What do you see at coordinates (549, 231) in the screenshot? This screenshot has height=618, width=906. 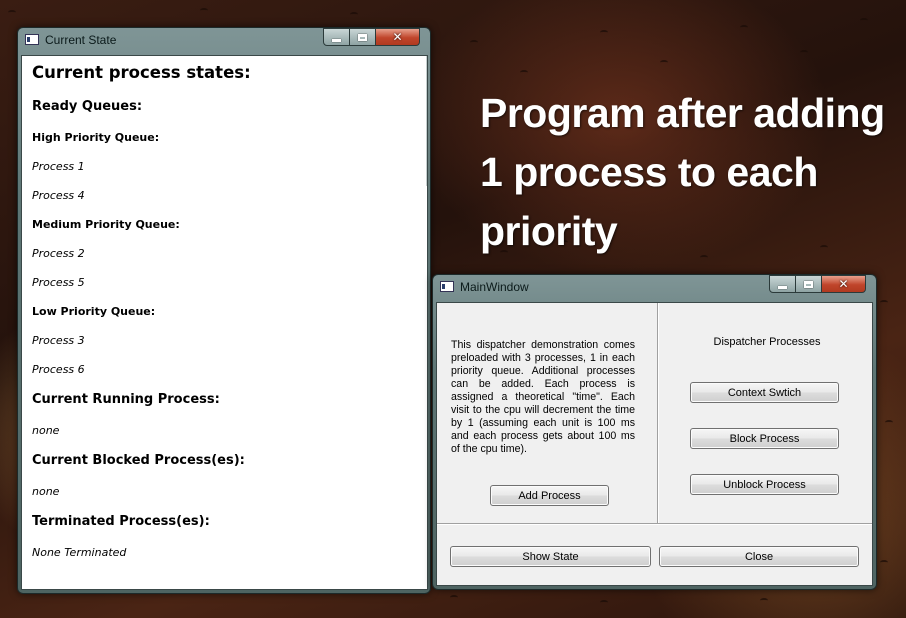 I see `caption-line-3: priority` at bounding box center [549, 231].